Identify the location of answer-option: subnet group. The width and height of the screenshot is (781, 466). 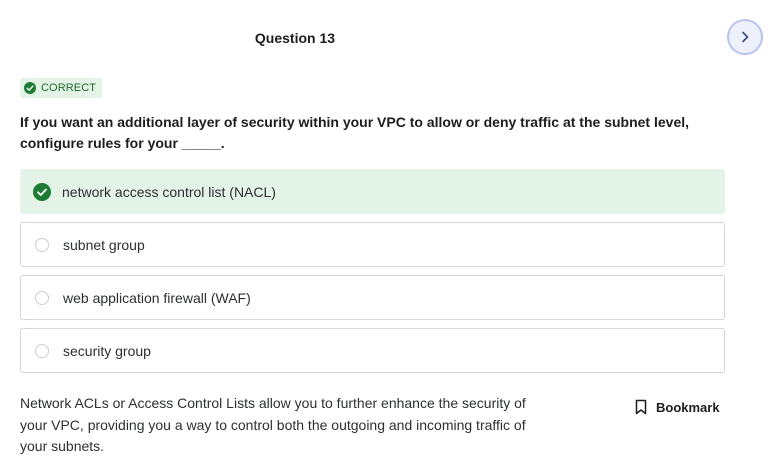
(372, 244).